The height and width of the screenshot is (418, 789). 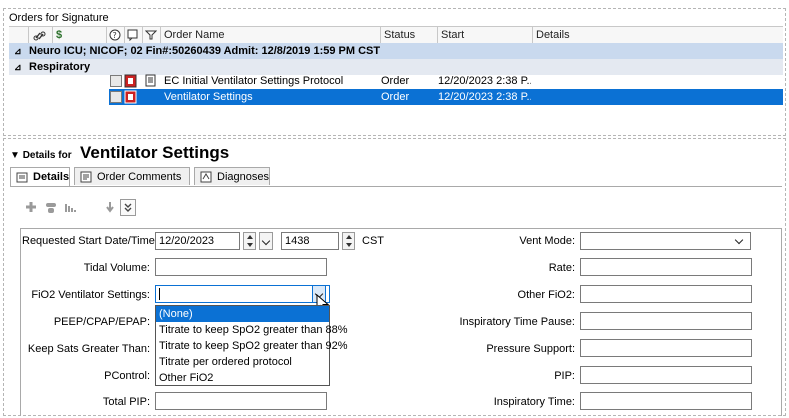 I want to click on diagnoses-tab-icon, so click(x=206, y=177).